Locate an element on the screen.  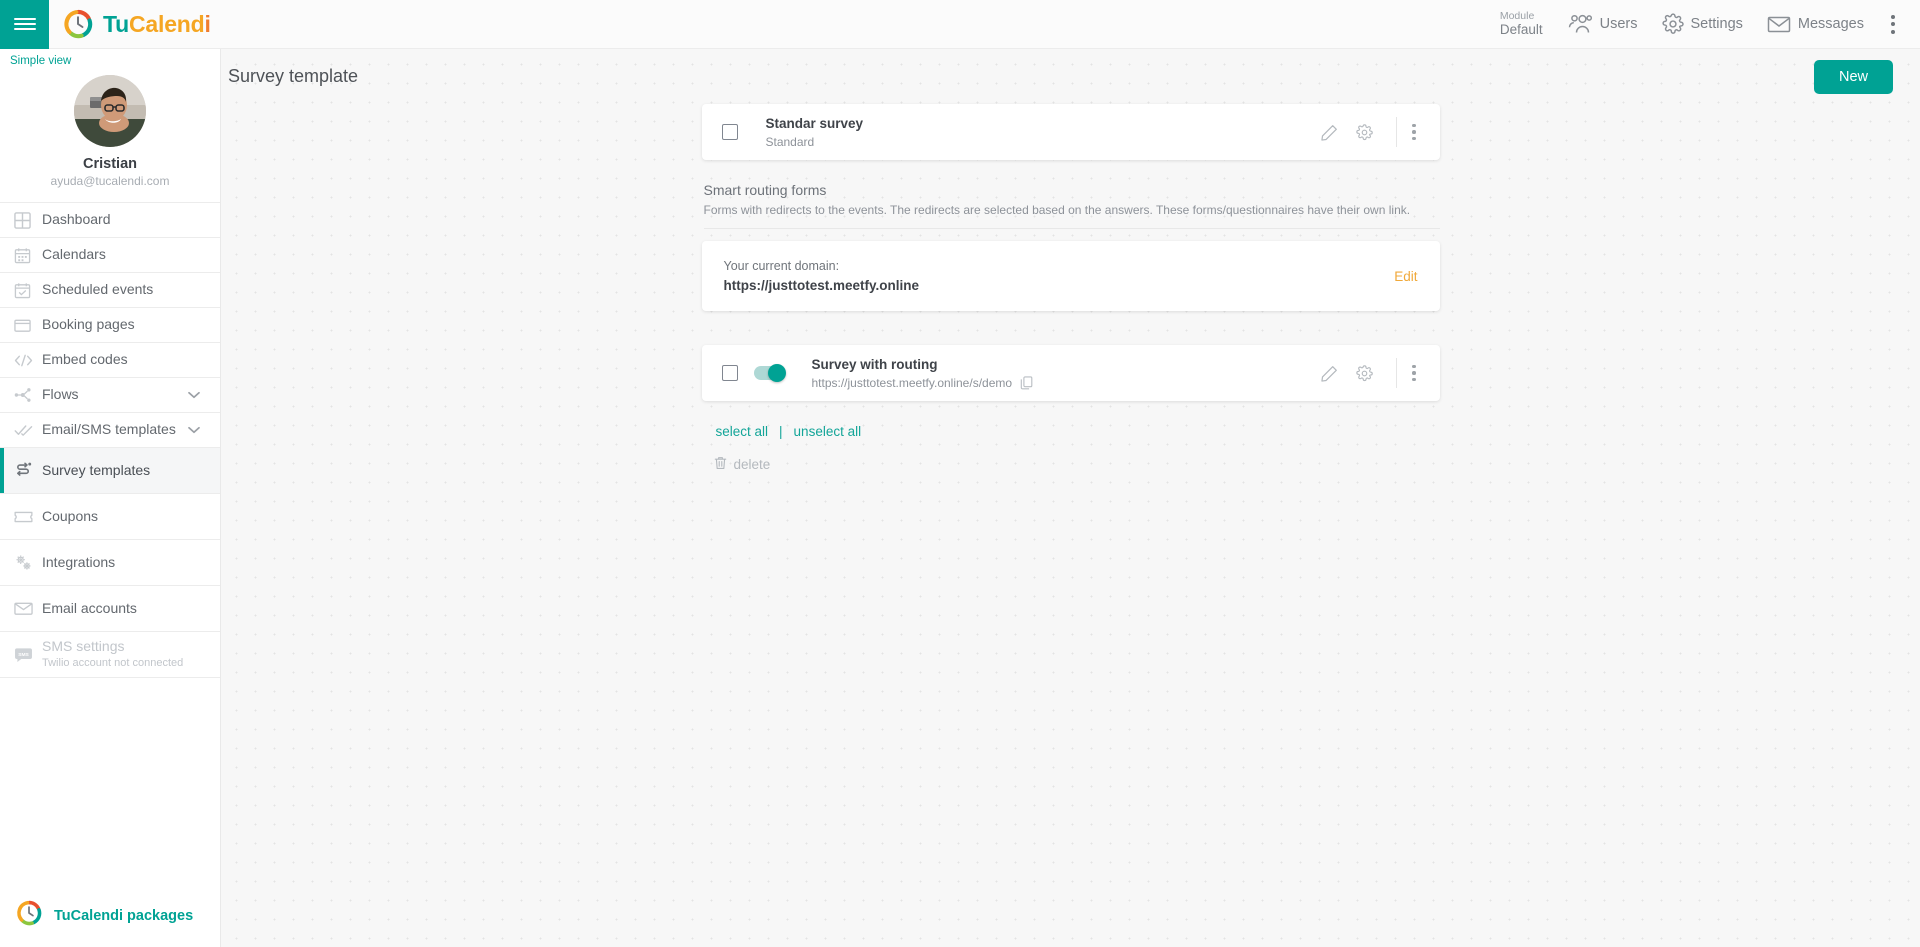
survey-card-standard: Standar survey Standard is located at coordinates (1070, 132).